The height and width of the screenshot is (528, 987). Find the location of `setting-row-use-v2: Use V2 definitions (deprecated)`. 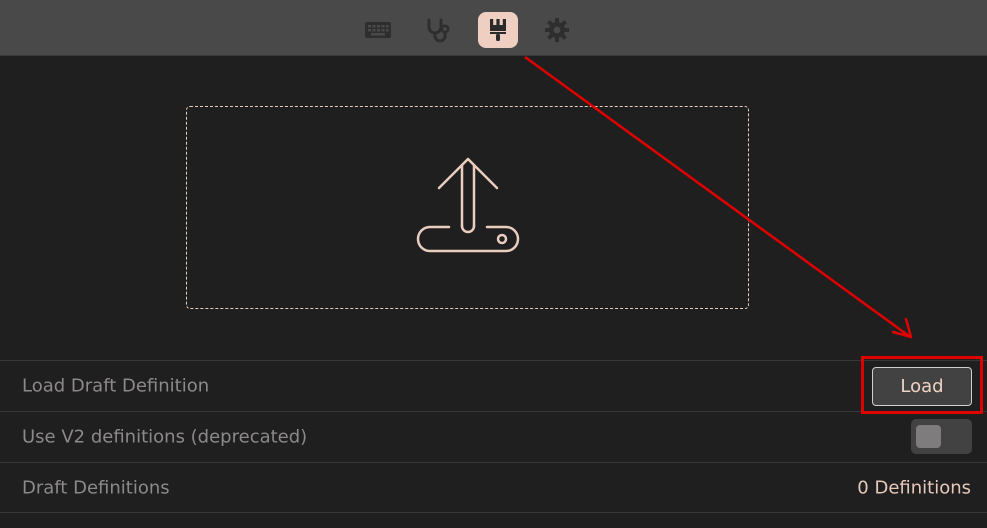

setting-row-use-v2: Use V2 definitions (deprecated) is located at coordinates (493, 436).